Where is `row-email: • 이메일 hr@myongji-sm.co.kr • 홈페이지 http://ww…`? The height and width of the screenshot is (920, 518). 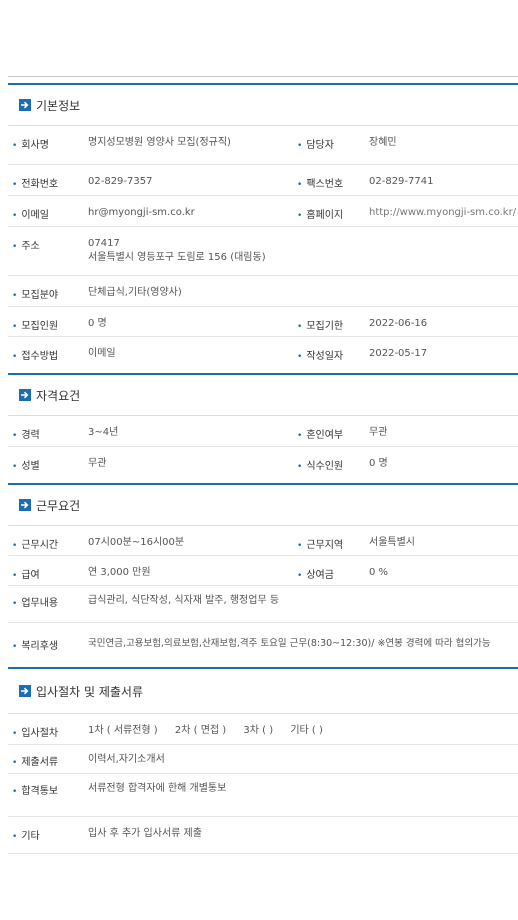
row-email: • 이메일 hr@myongji-sm.co.kr • 홈페이지 http://ww… is located at coordinates (263, 211).